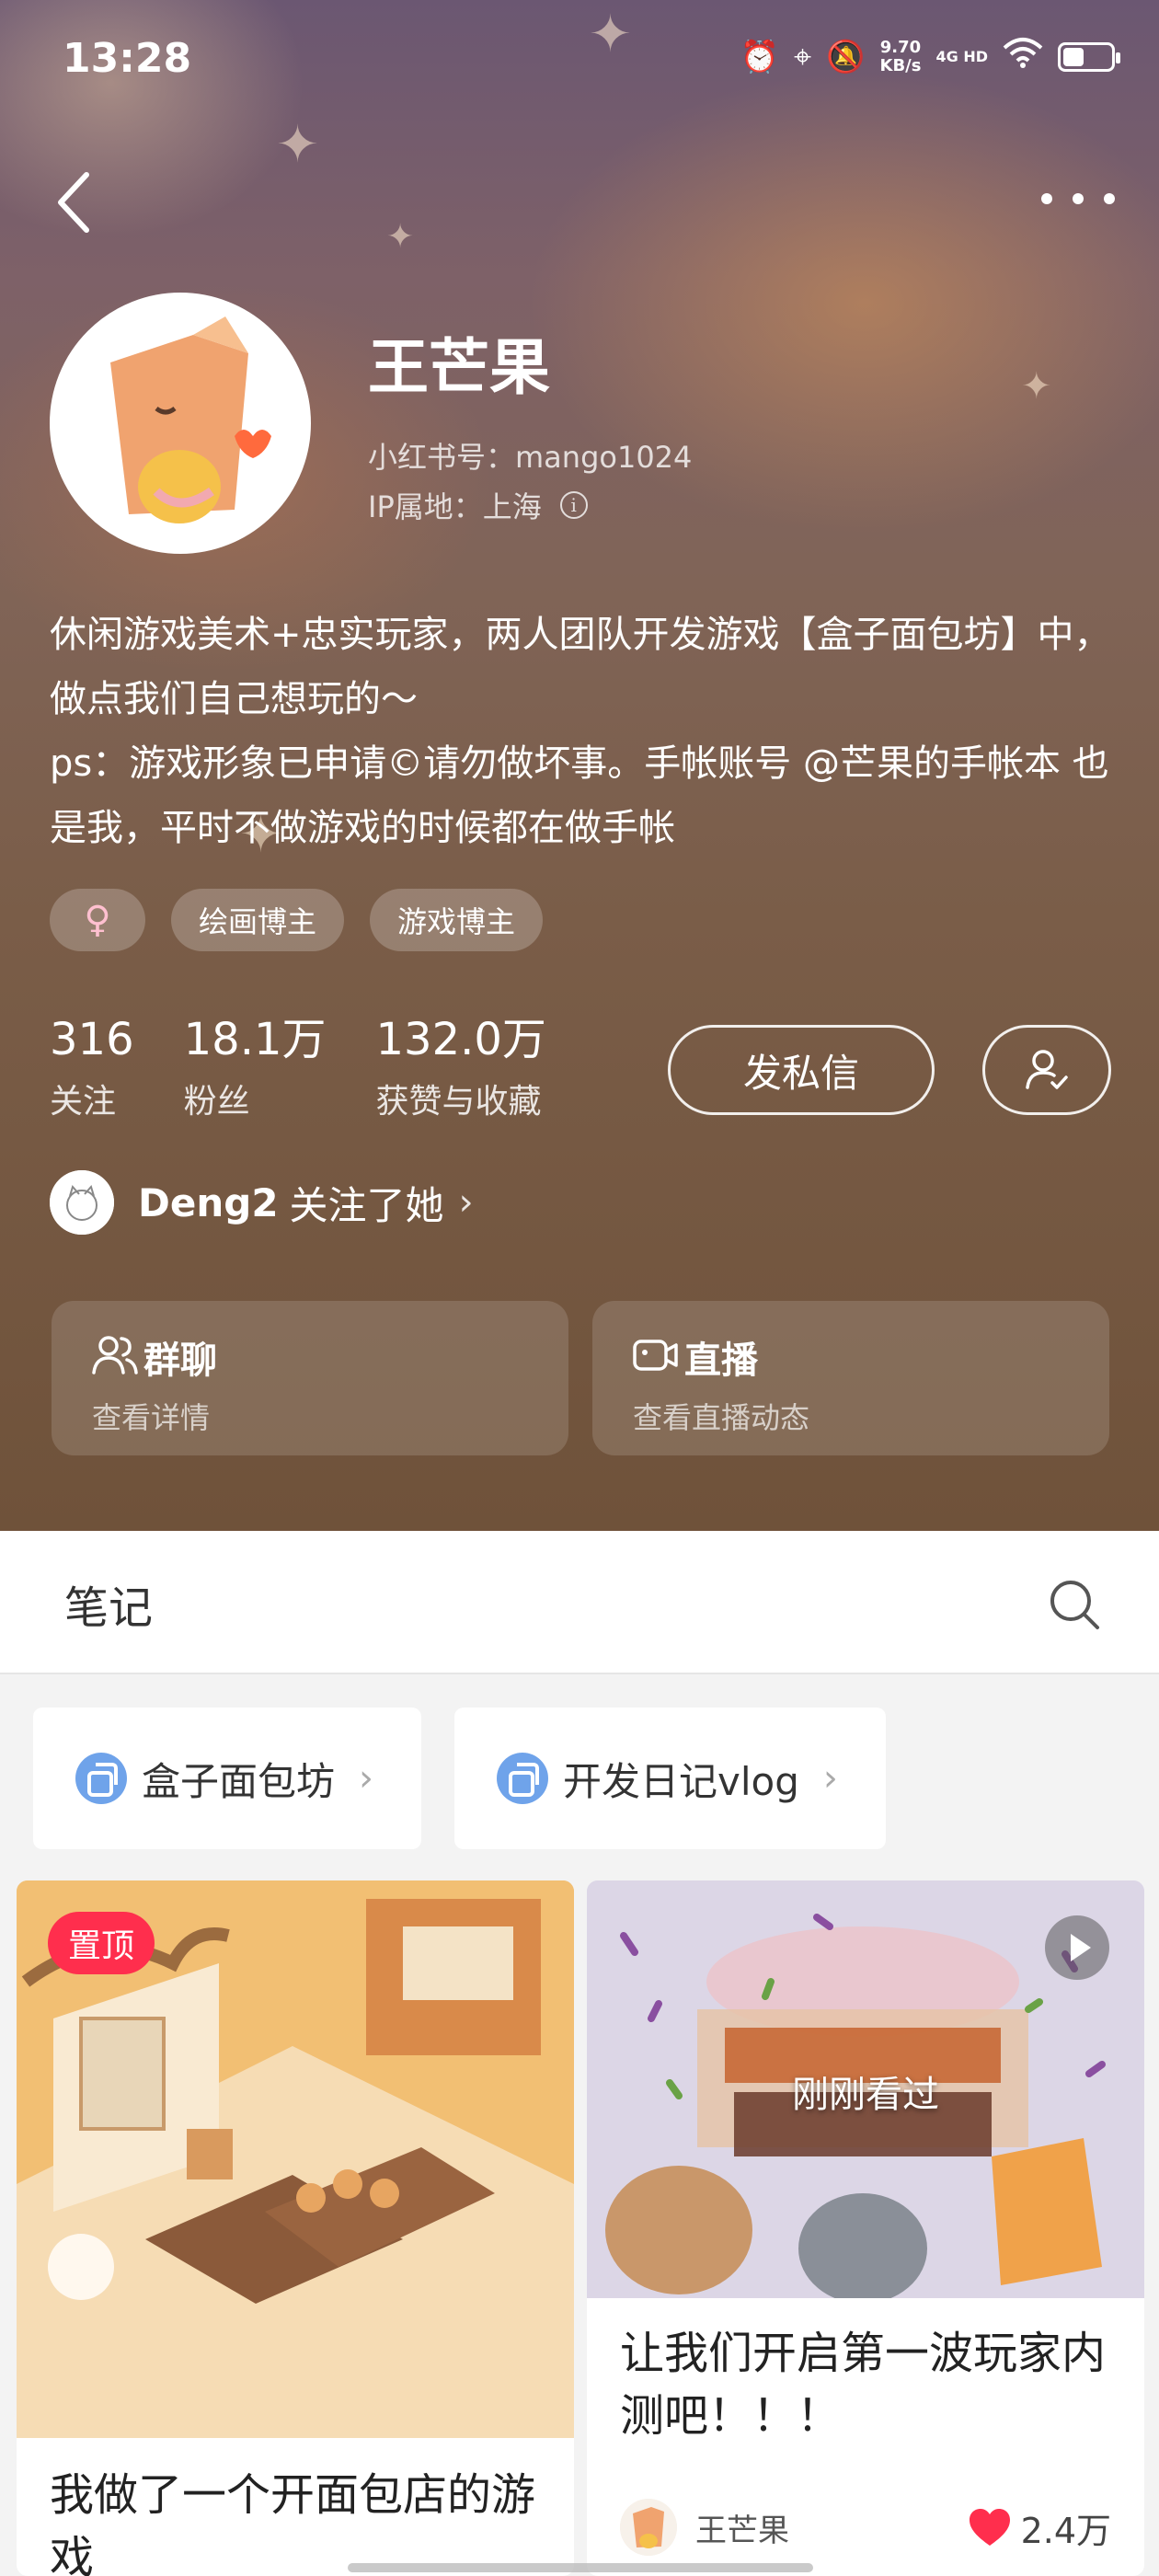 Image resolution: width=1159 pixels, height=2576 pixels. What do you see at coordinates (83, 1102) in the screenshot?
I see `stat-label: 关注` at bounding box center [83, 1102].